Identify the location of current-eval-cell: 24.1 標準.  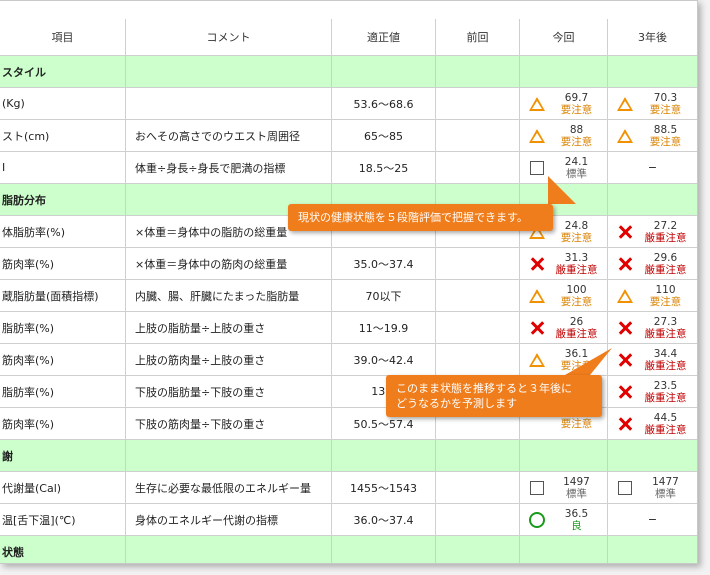
(564, 167).